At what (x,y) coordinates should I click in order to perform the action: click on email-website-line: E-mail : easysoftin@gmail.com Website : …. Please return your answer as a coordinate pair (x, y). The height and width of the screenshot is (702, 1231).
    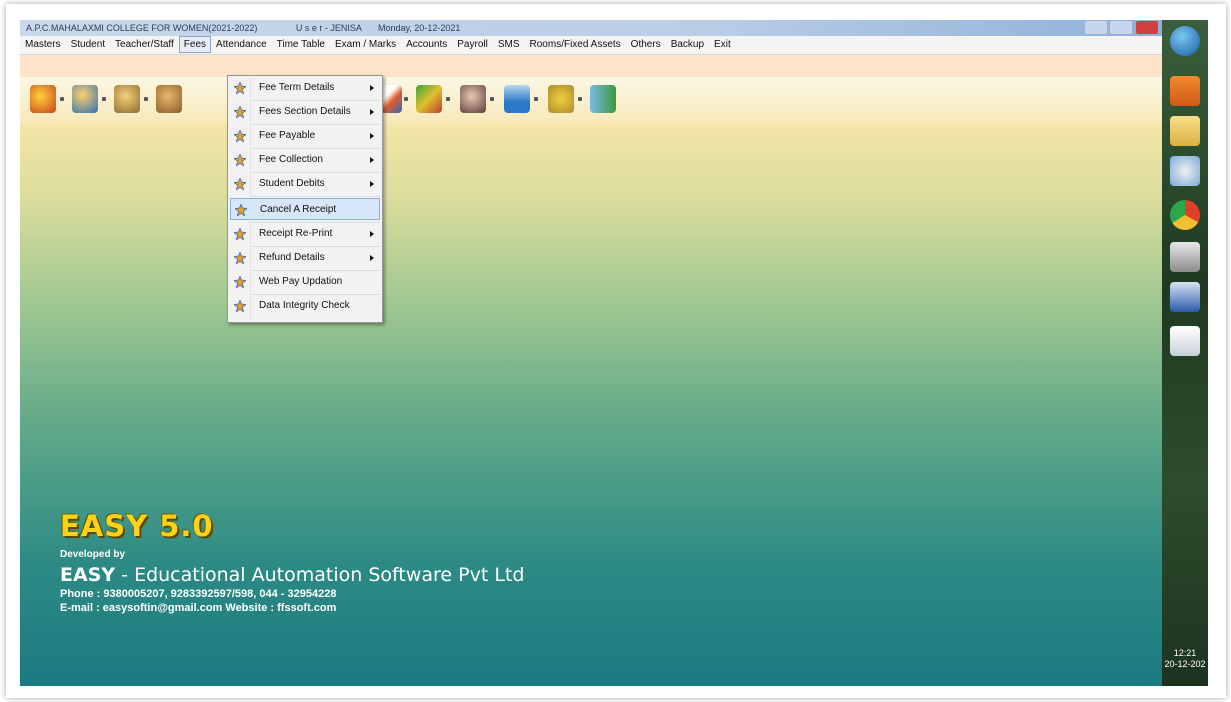
    Looking at the image, I should click on (198, 608).